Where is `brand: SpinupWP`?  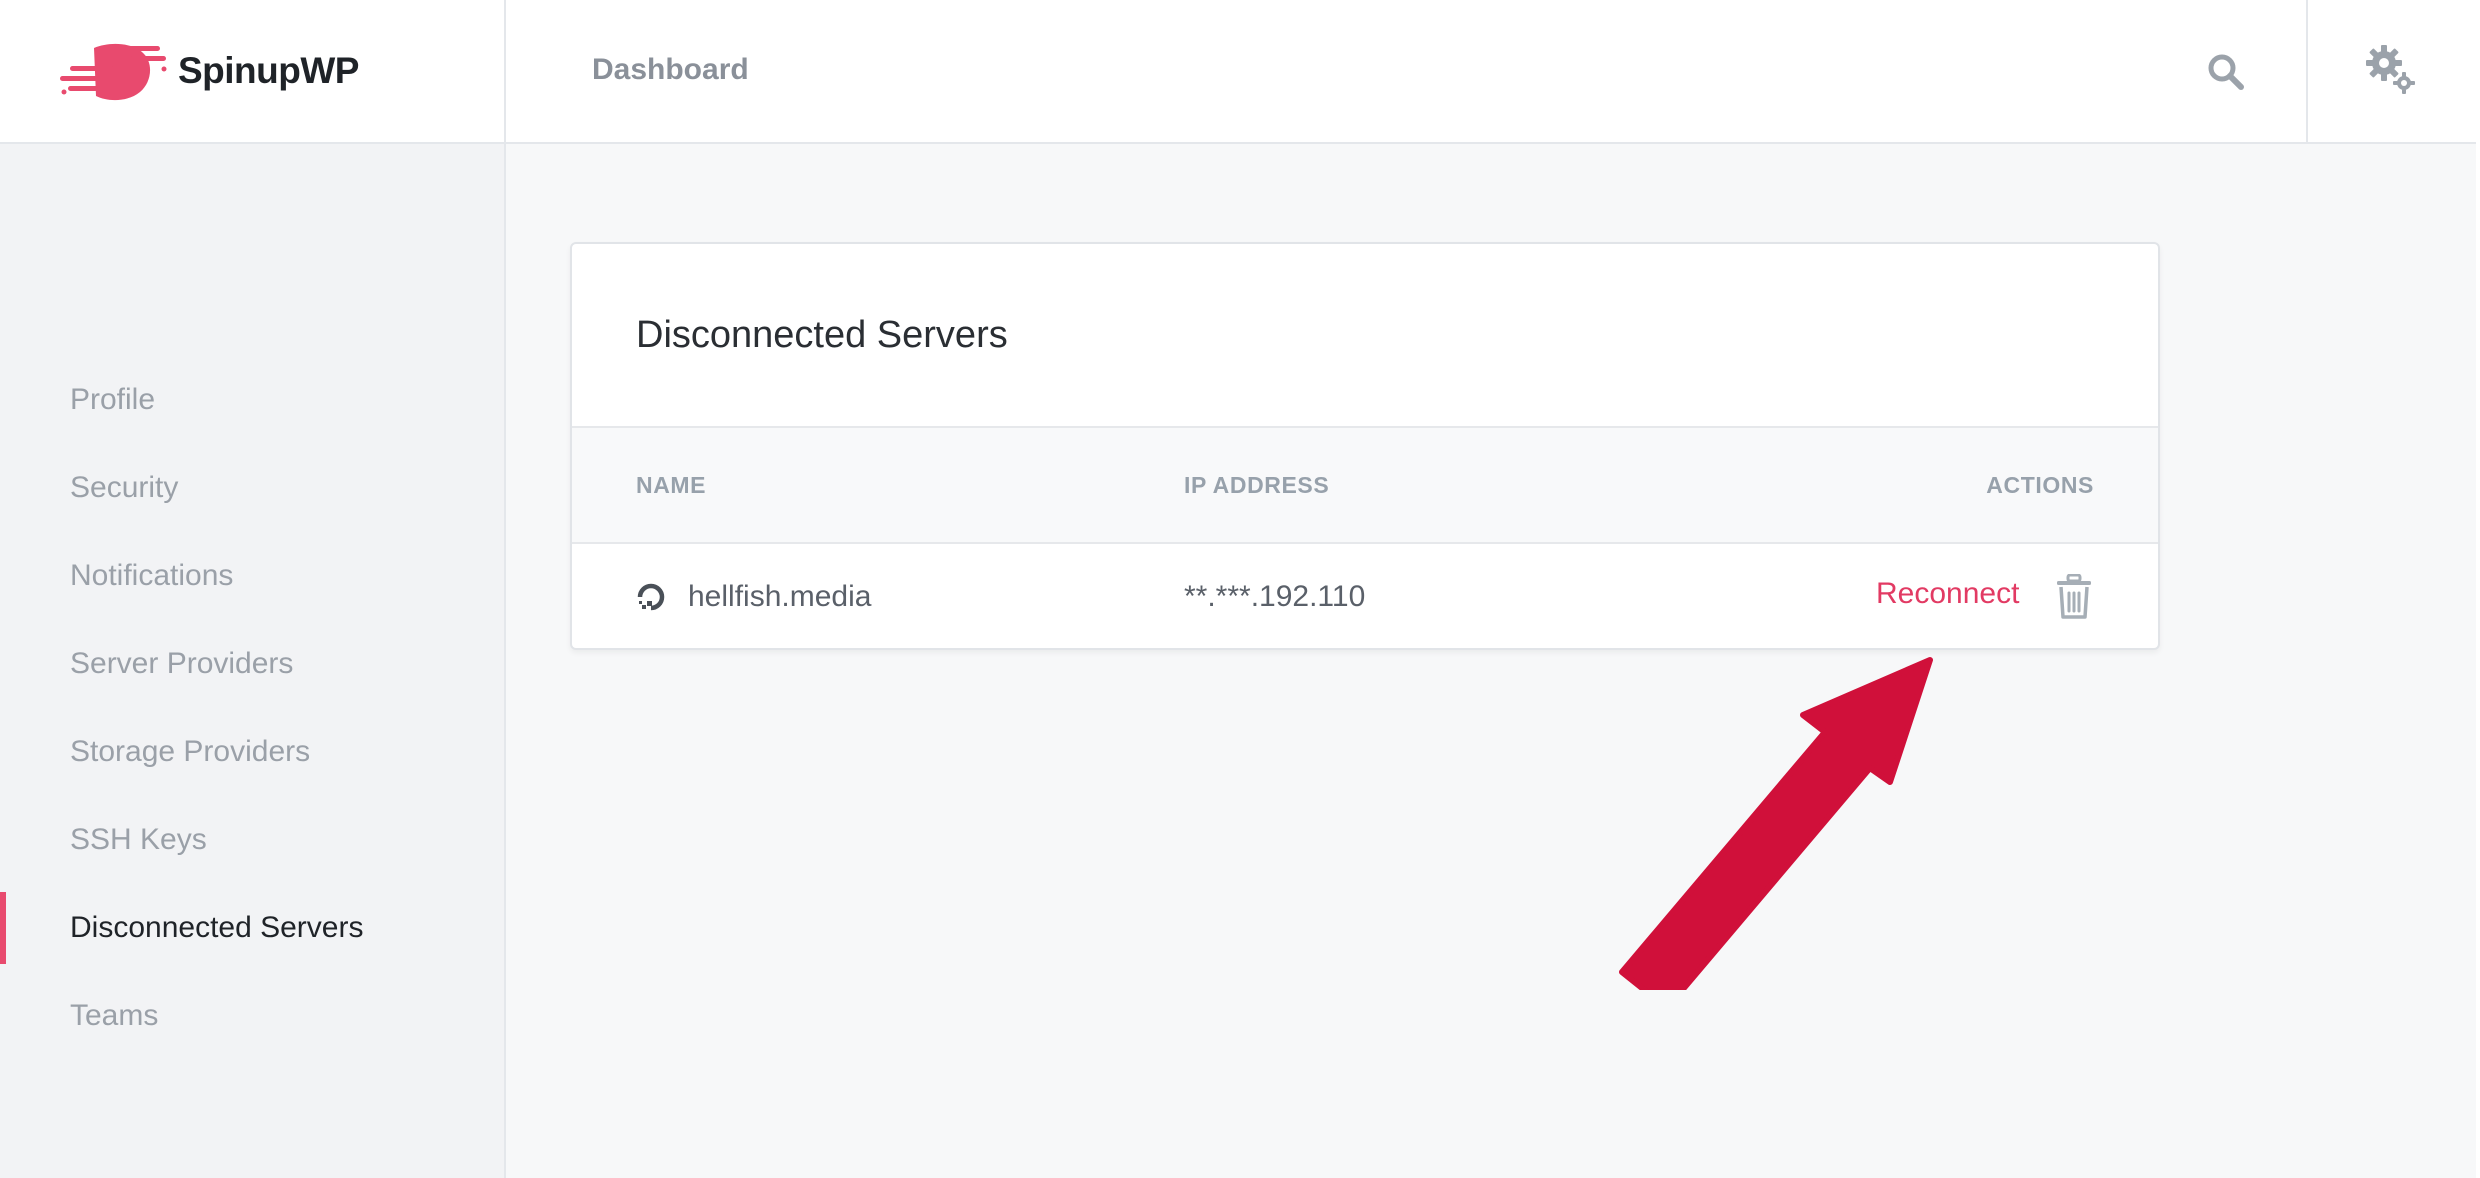
brand: SpinupWP is located at coordinates (253, 71).